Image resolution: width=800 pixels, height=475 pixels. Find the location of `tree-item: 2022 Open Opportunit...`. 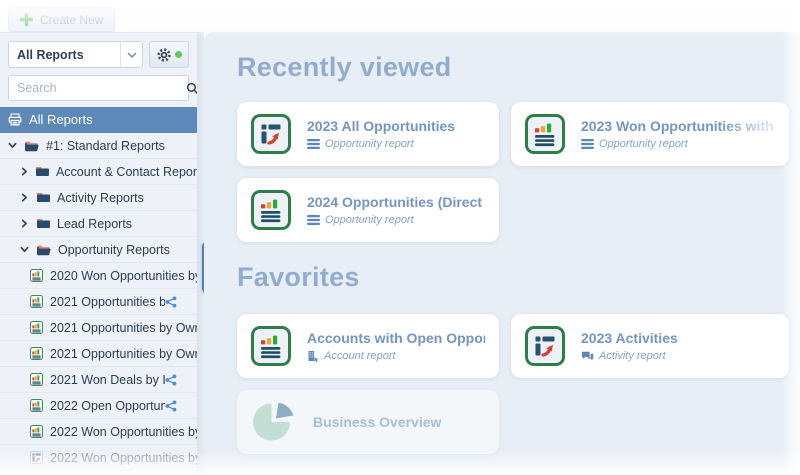

tree-item: 2022 Open Opportunit... is located at coordinates (98, 406).